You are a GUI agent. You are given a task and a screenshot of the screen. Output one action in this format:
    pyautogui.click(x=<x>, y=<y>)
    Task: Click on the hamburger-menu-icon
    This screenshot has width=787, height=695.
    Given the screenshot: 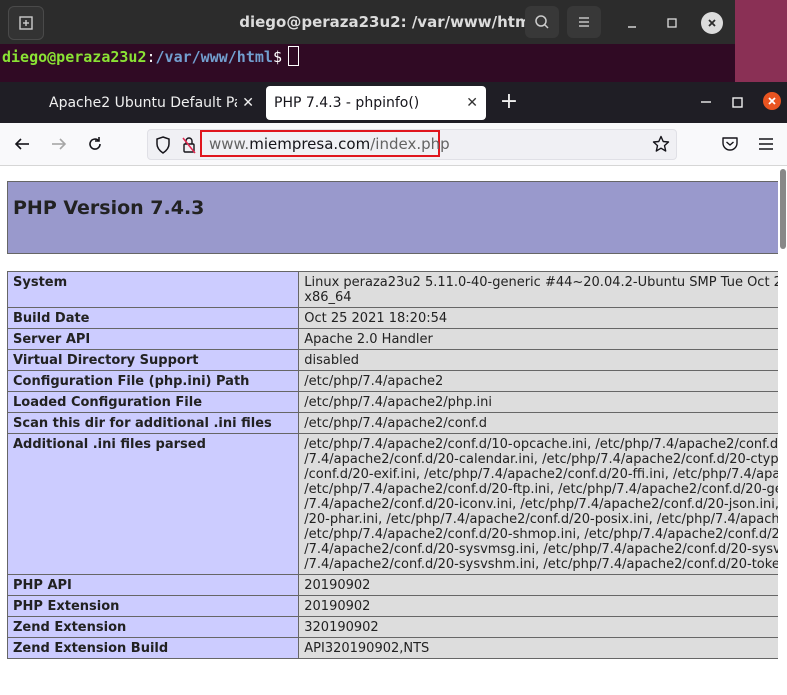 What is the action you would take?
    pyautogui.click(x=584, y=22)
    